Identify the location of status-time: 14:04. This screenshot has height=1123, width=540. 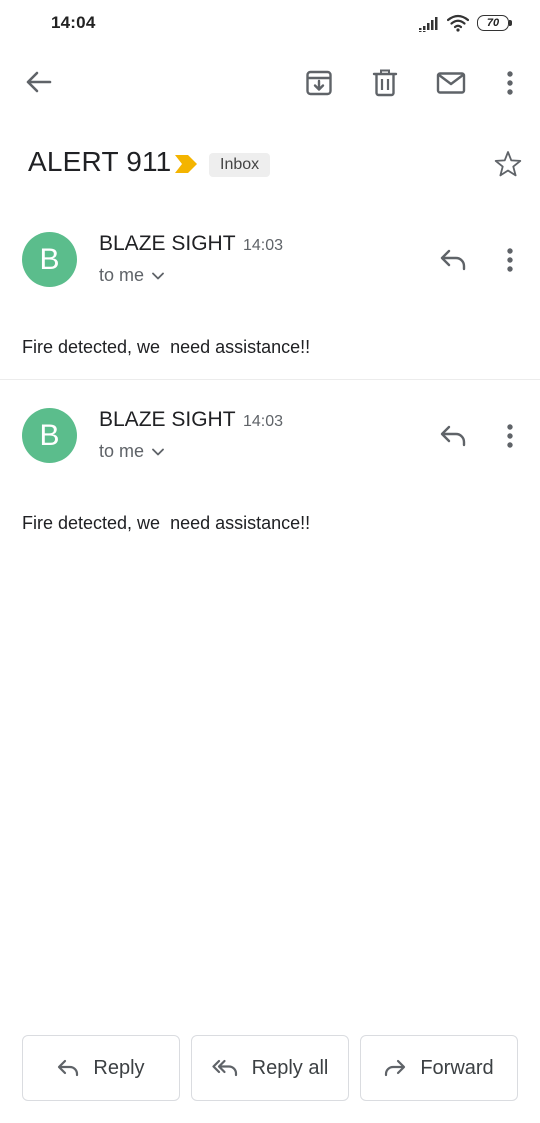
(73, 22).